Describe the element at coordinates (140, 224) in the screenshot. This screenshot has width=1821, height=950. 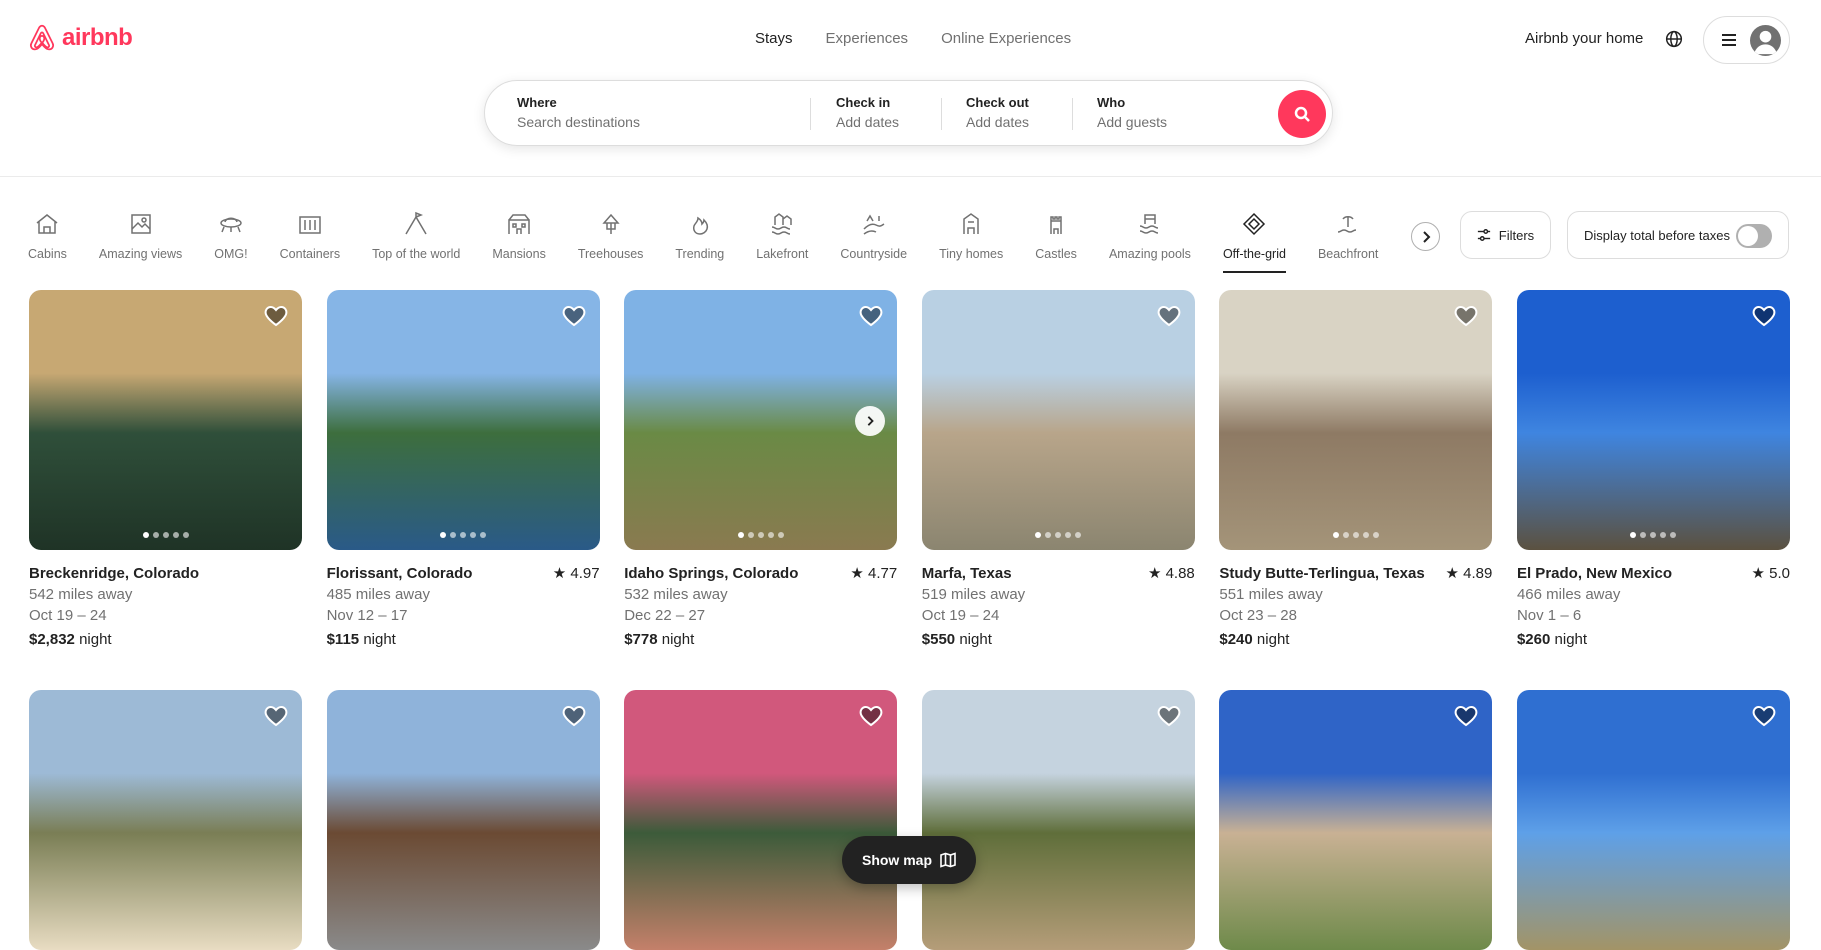
I see `amazing-views-icon` at that location.